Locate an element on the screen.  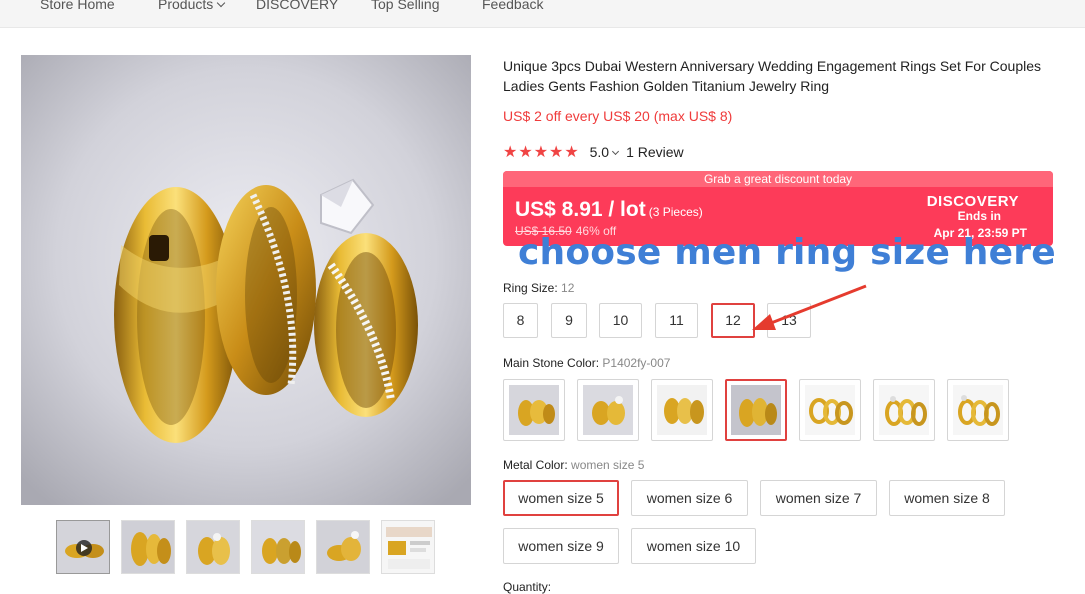
sale-price: US$ 8.91 / lot (3 Pieces) is located at coordinates (609, 210).